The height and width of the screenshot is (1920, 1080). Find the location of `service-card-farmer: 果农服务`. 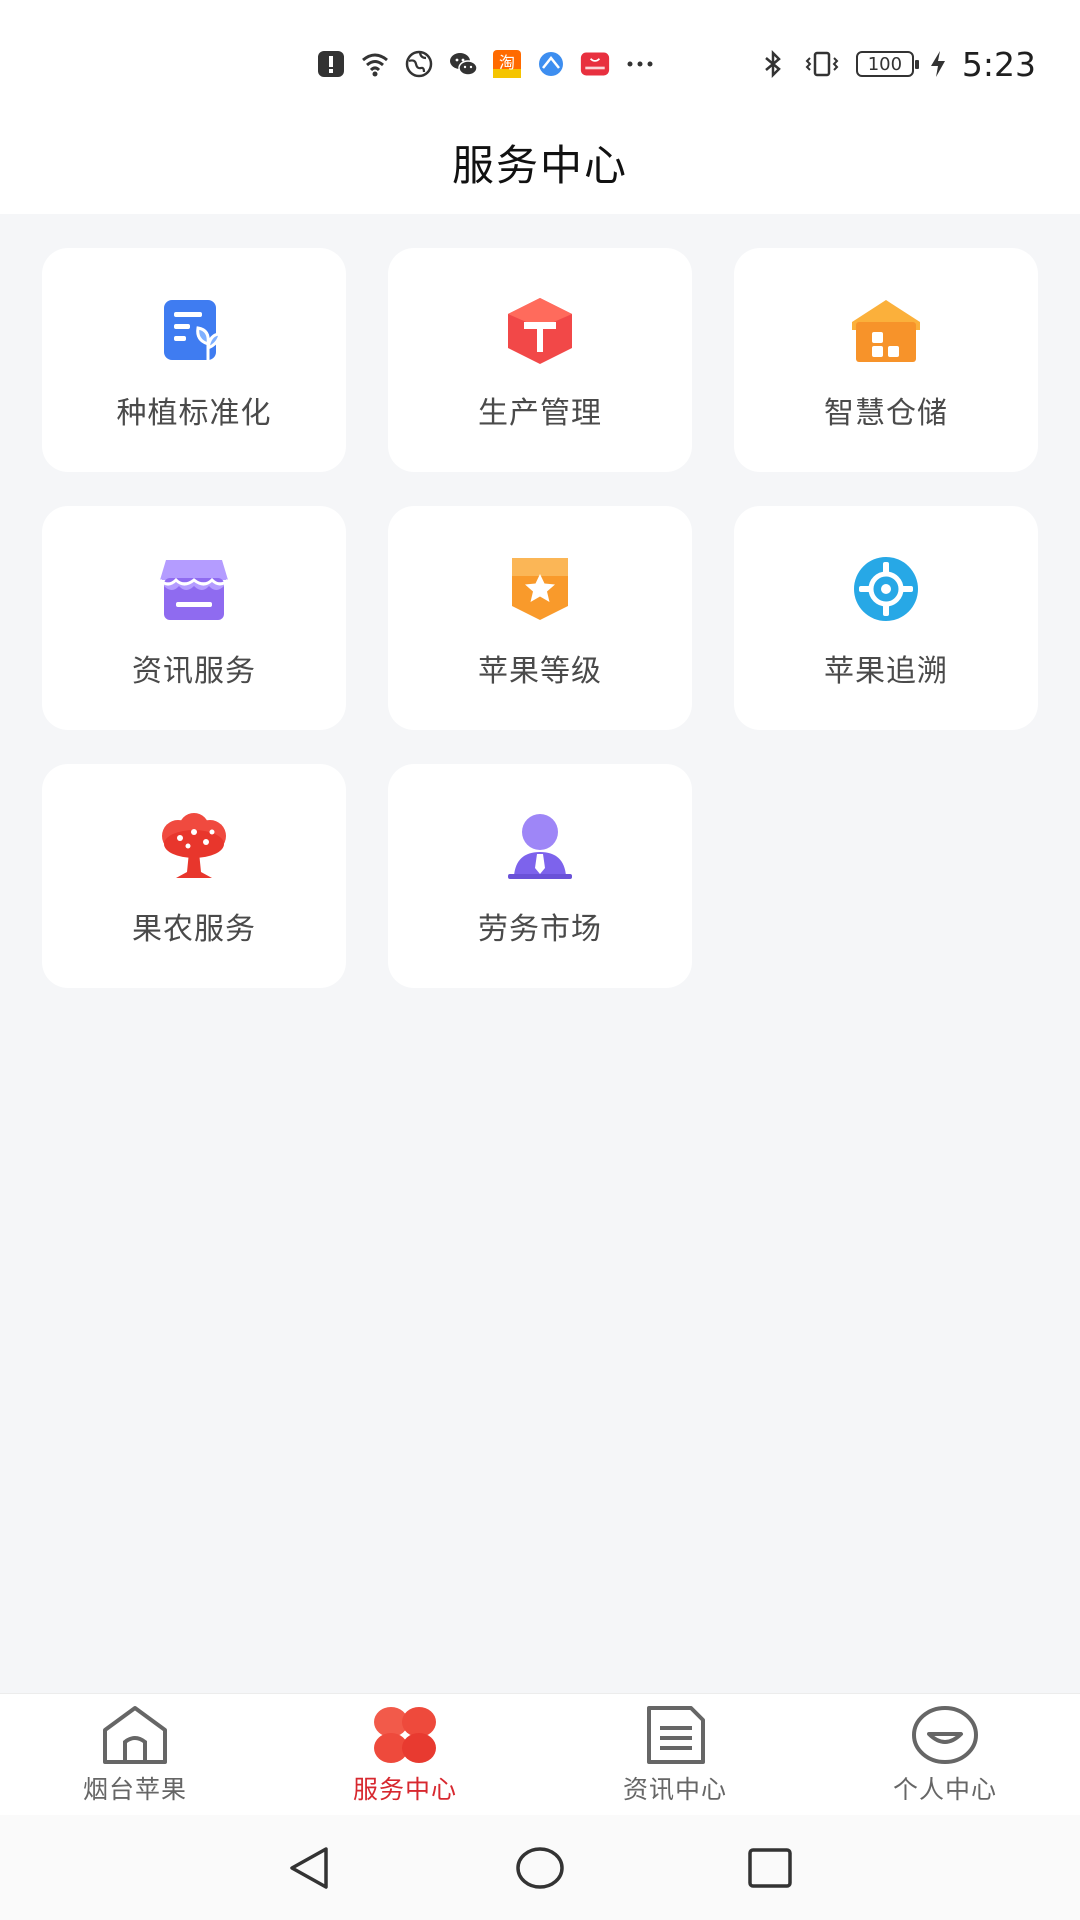

service-card-farmer: 果农服务 is located at coordinates (194, 876).